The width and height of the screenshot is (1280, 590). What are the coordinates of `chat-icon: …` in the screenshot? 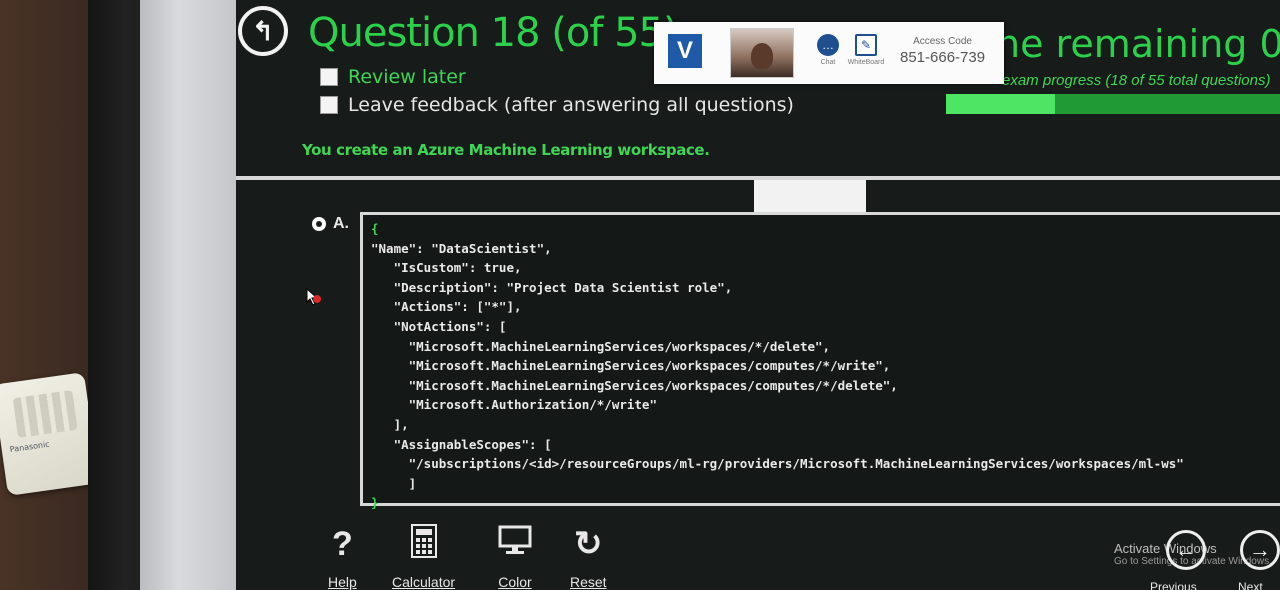 It's located at (828, 45).